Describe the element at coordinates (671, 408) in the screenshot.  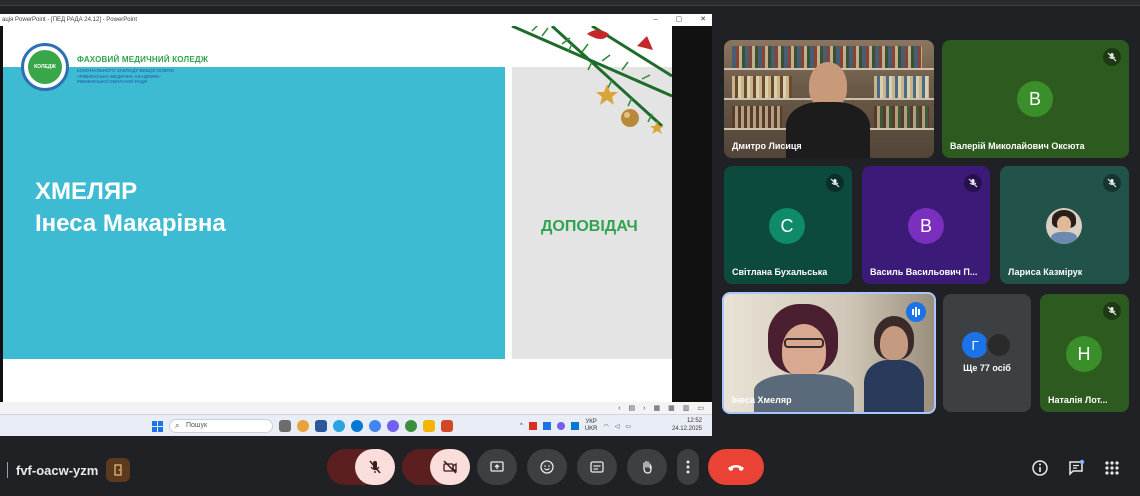
I see `sorter-view-icon: ▦` at that location.